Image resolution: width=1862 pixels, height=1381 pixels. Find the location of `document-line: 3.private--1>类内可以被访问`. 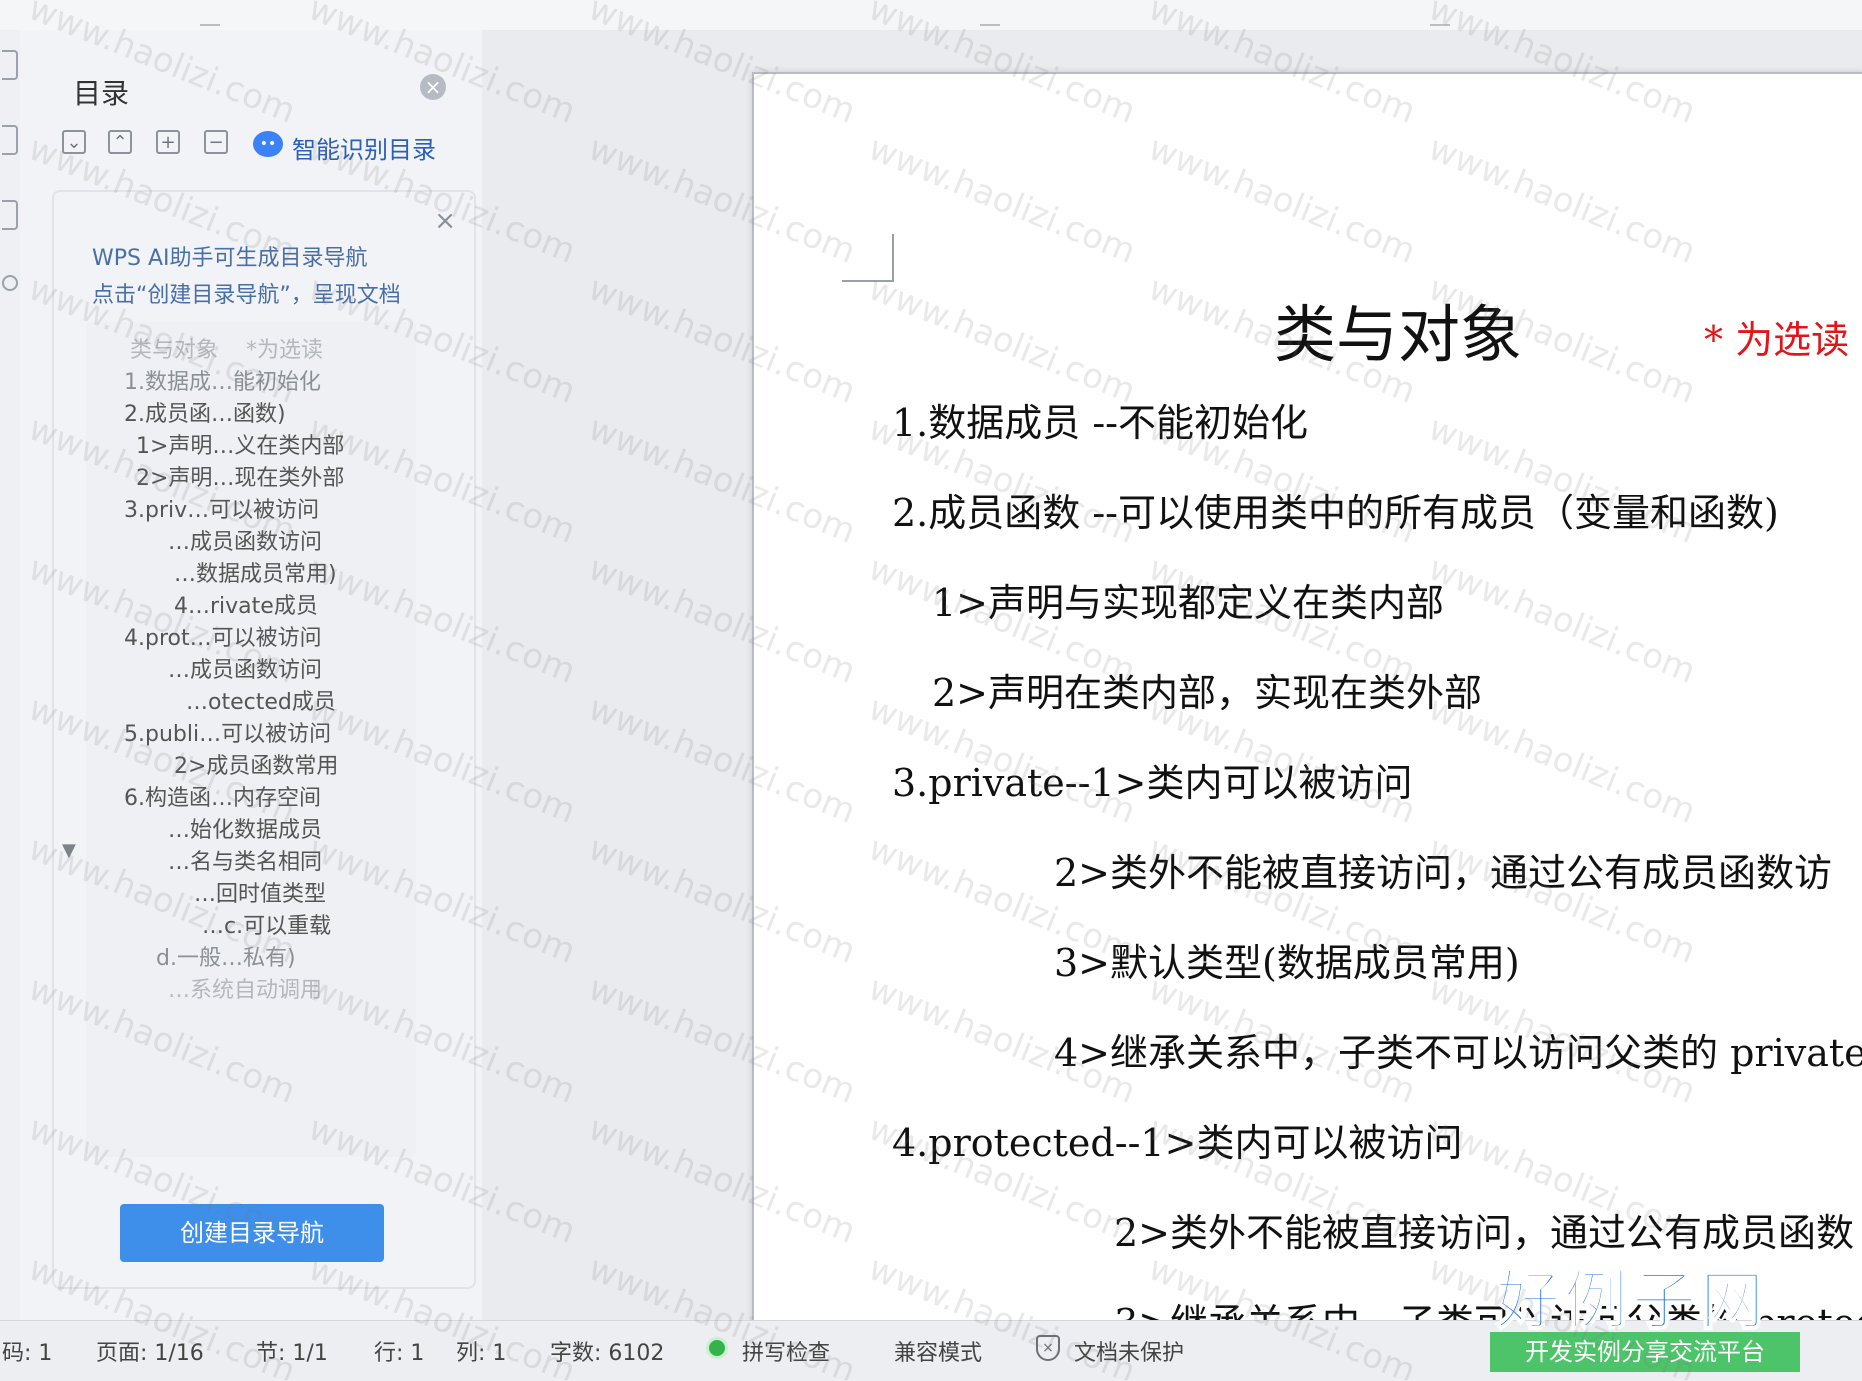

document-line: 3.private--1>类内可以被访问 is located at coordinates (1152, 783).